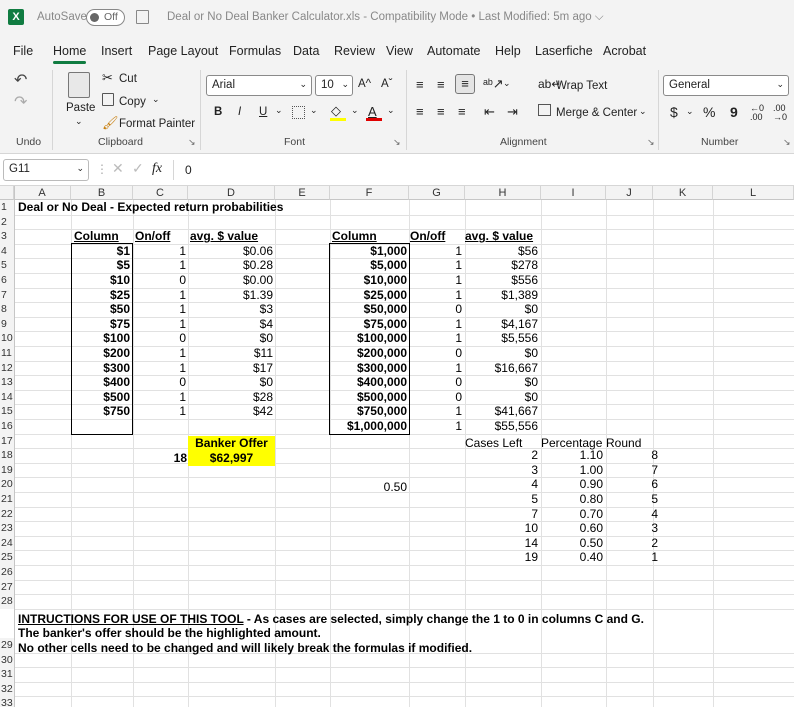  What do you see at coordinates (709, 112) in the screenshot?
I see `percent-icon: %` at bounding box center [709, 112].